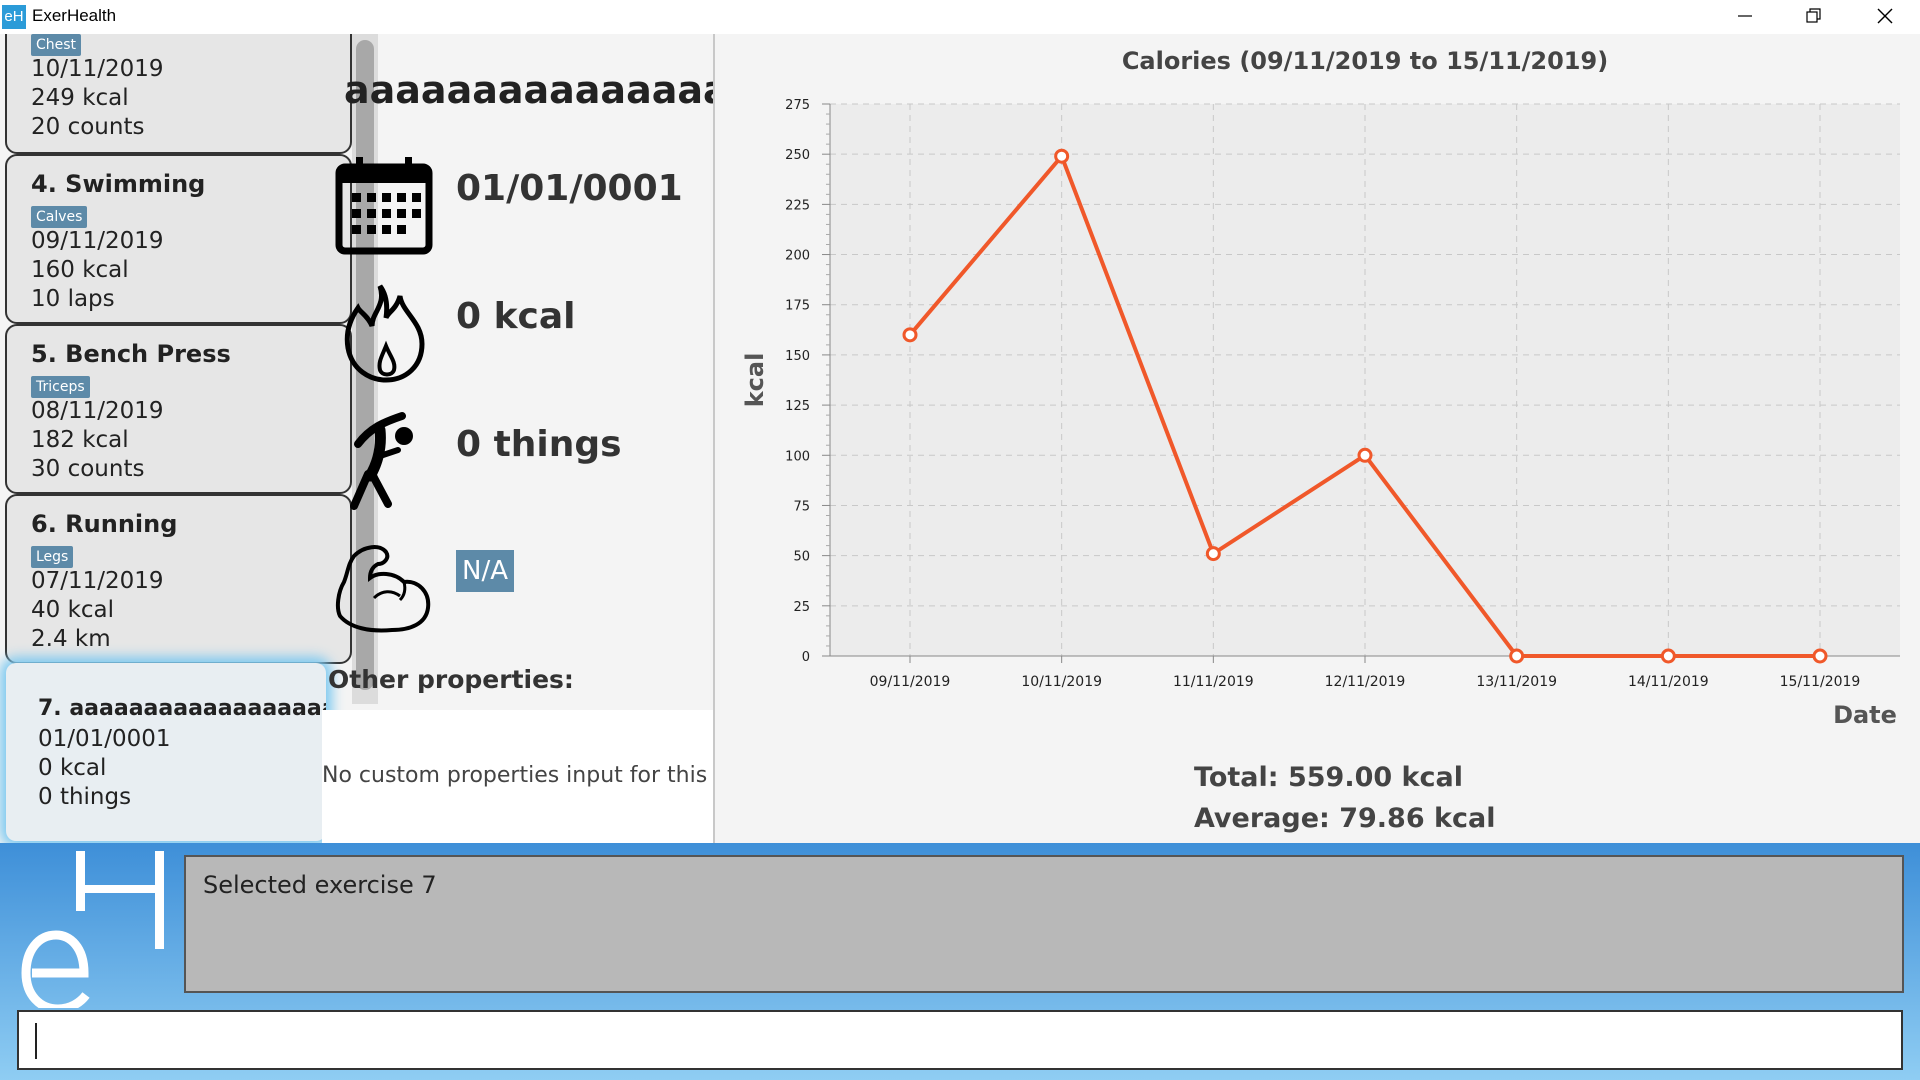  I want to click on exercise-calories: 0 kcal, so click(72, 768).